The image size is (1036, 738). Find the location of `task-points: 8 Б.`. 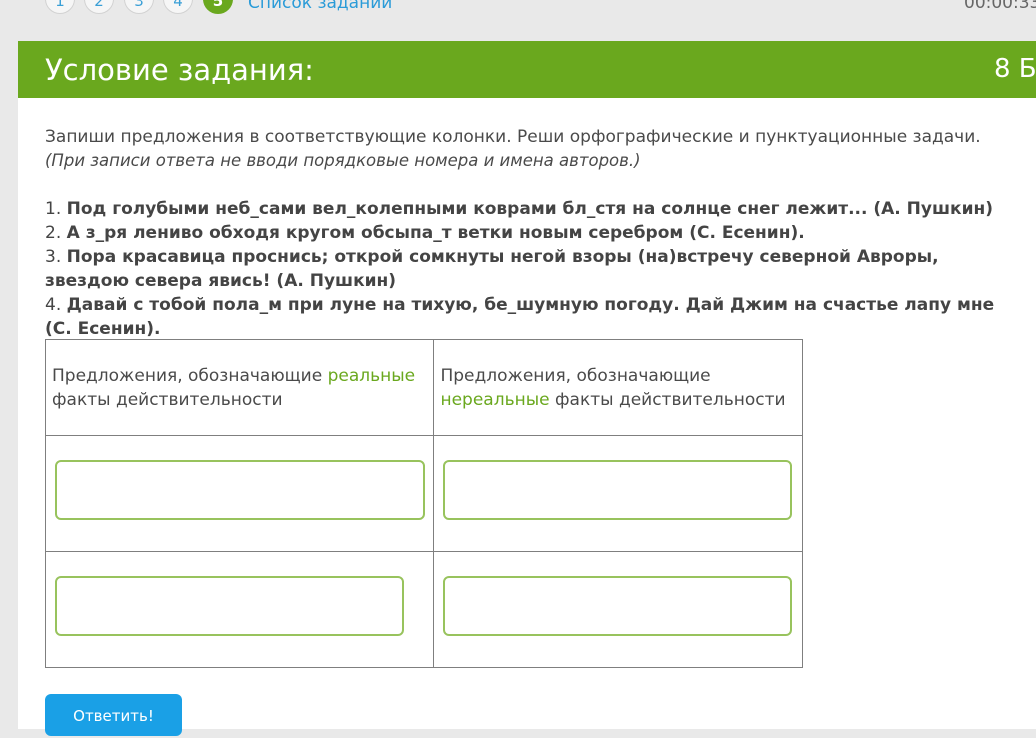

task-points: 8 Б. is located at coordinates (1015, 69).